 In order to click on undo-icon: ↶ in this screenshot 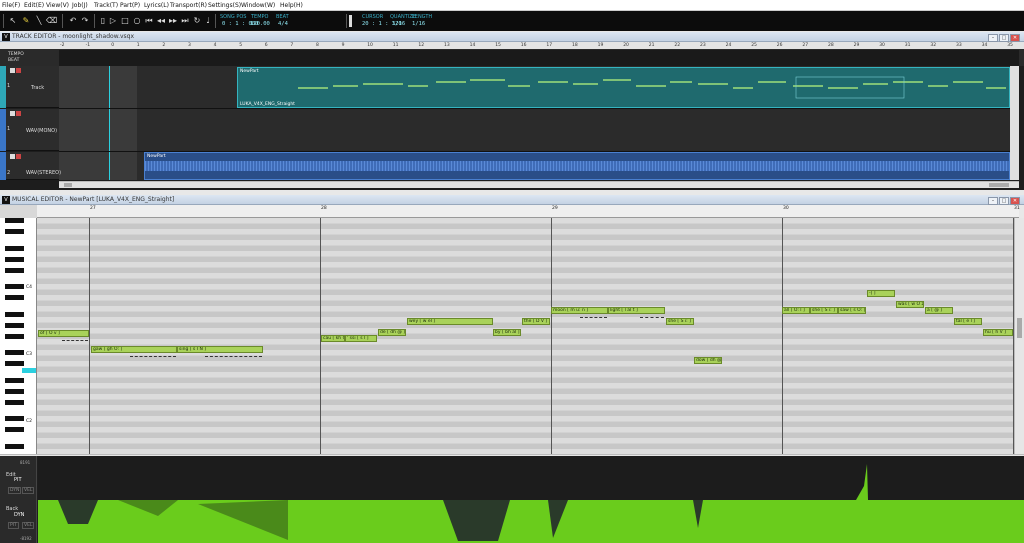, I will do `click(73, 21)`.